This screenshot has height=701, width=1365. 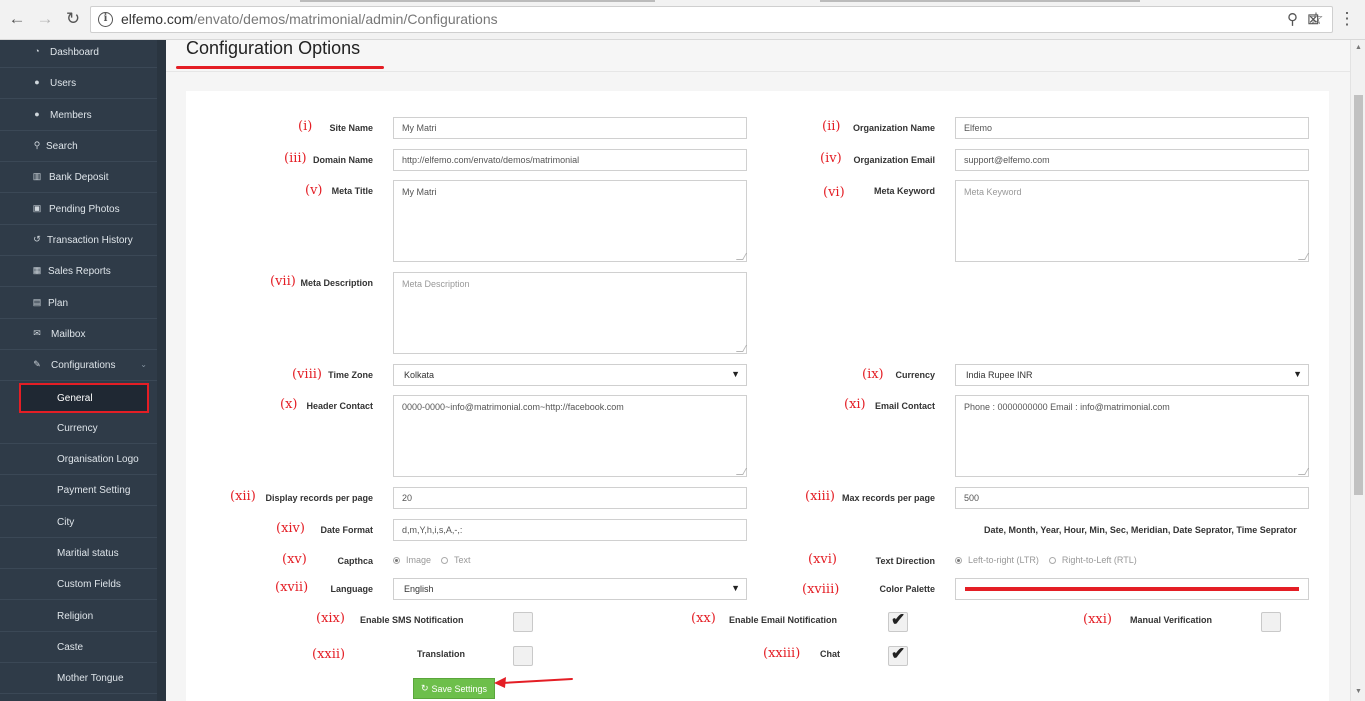 What do you see at coordinates (894, 160) in the screenshot?
I see `org-email-label: Organization Email` at bounding box center [894, 160].